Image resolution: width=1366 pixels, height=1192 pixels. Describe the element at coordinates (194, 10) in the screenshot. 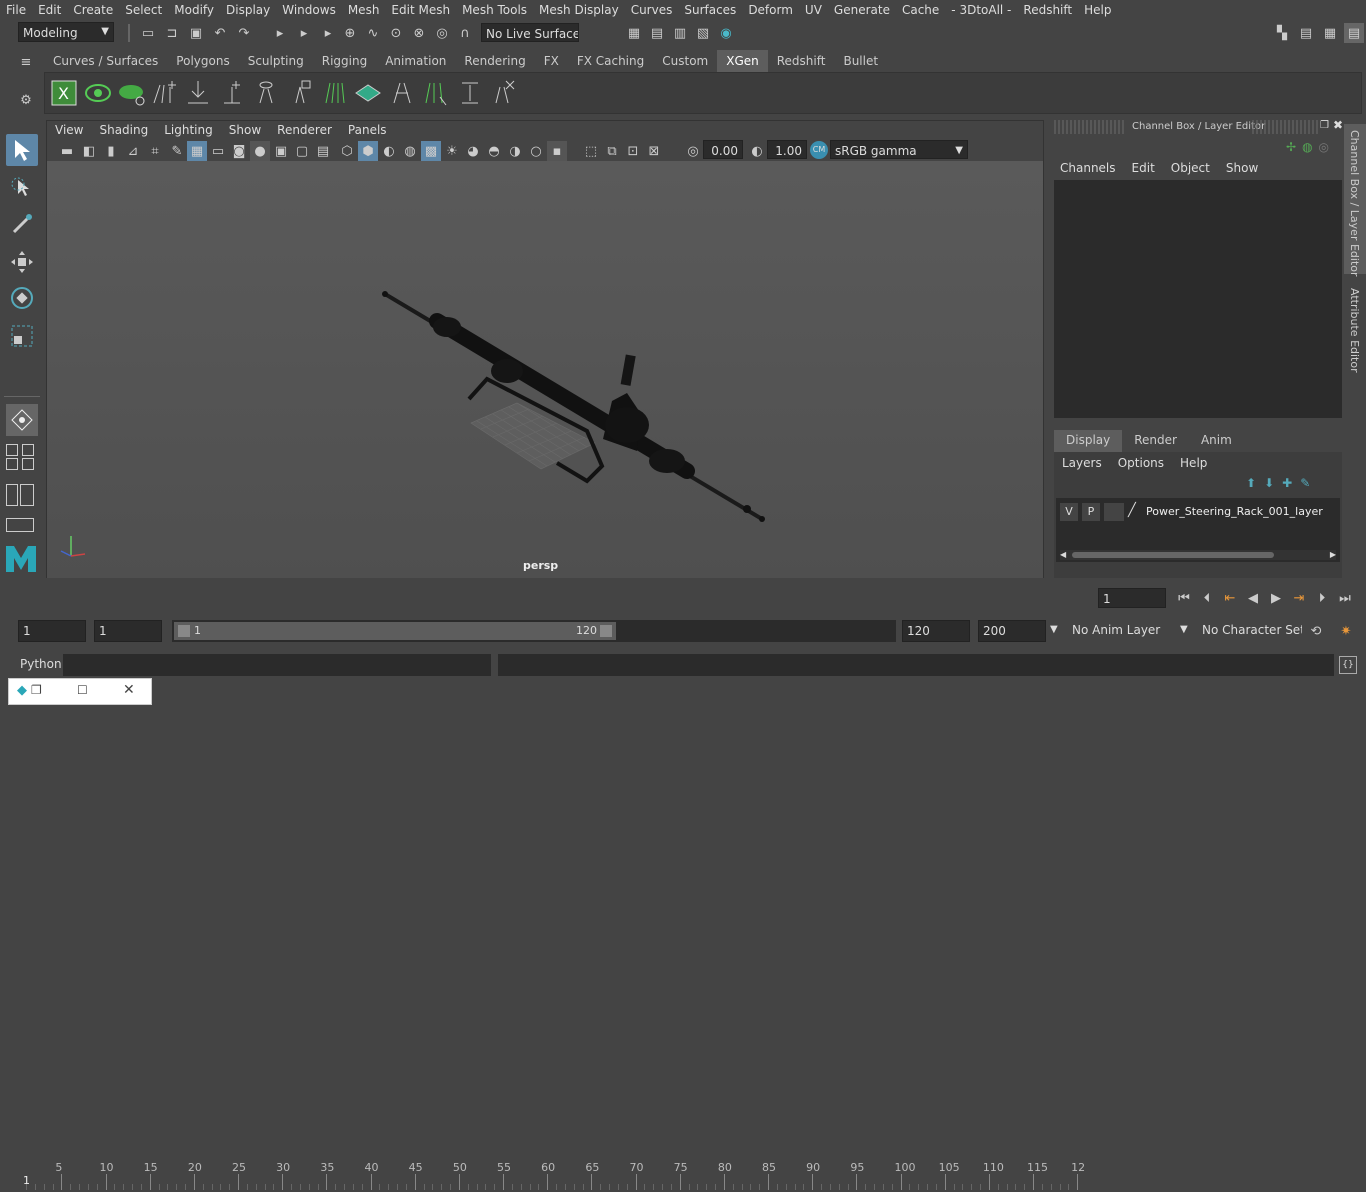

I see `menu-item: Modify` at that location.